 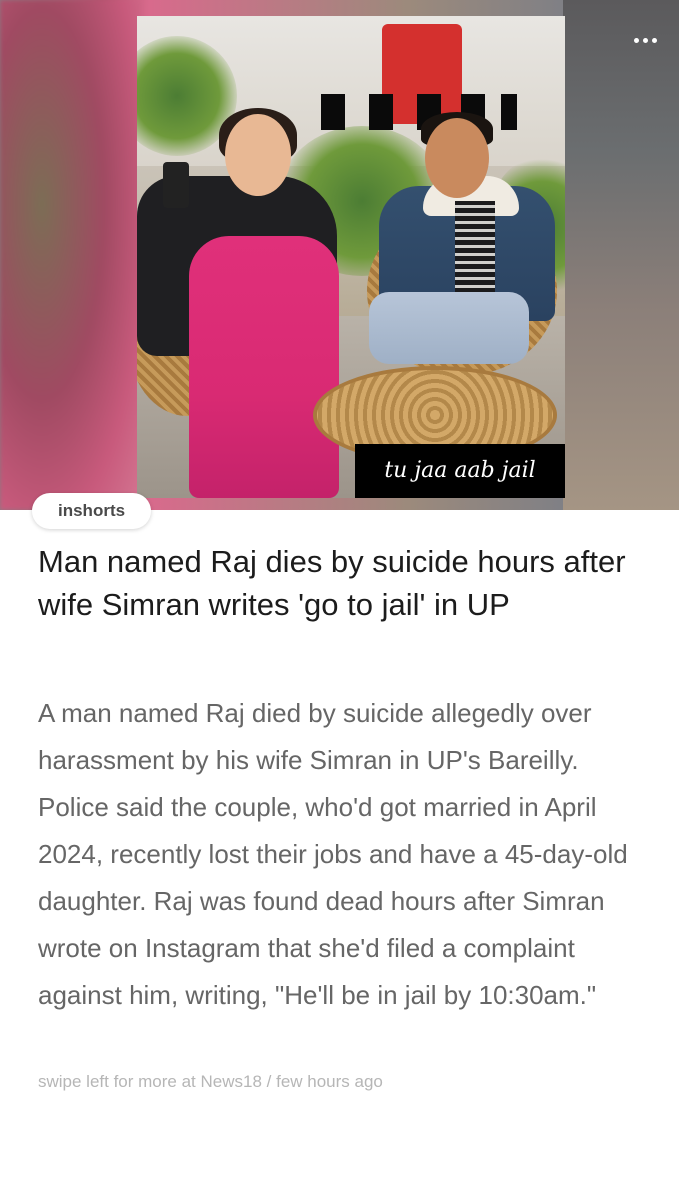 I want to click on more-options-icon, so click(x=645, y=40).